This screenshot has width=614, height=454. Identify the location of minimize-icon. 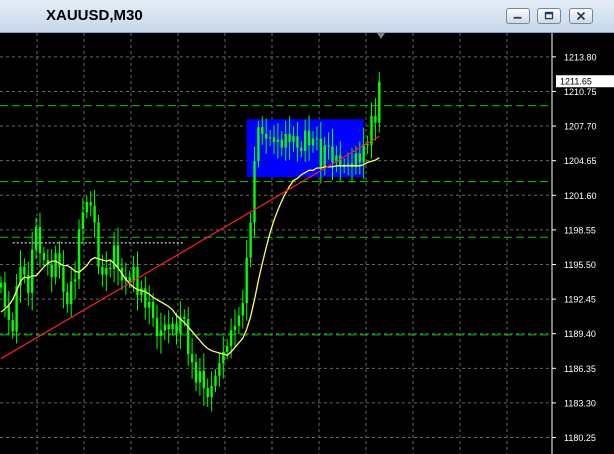
(517, 17).